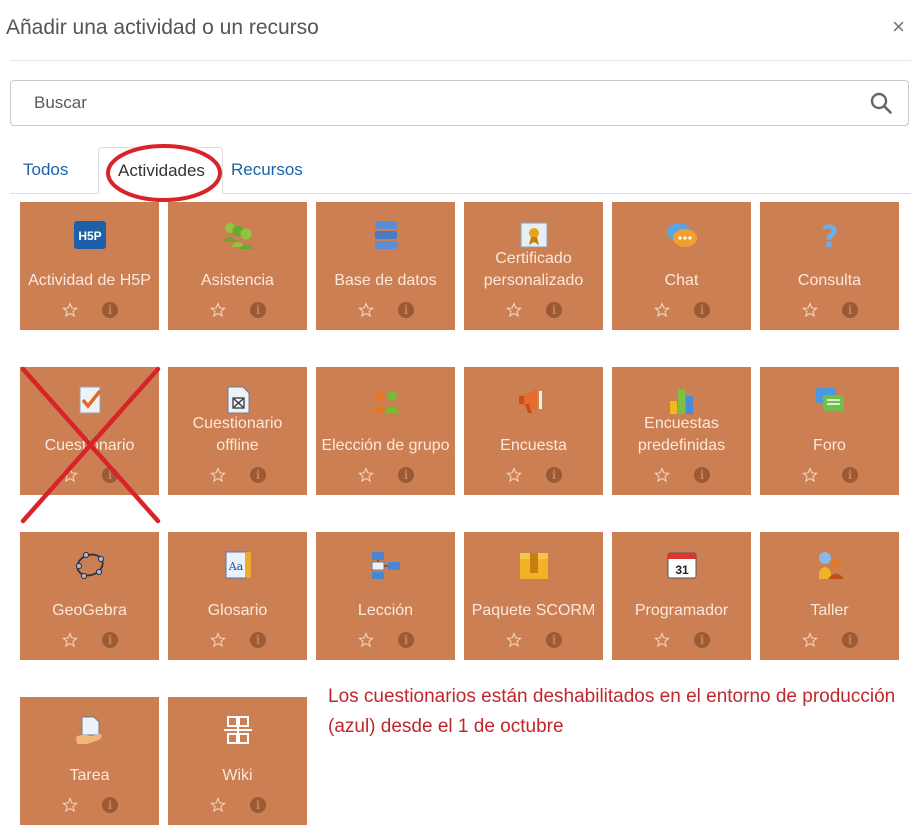 The height and width of the screenshot is (825, 911). I want to click on assignment-icon, so click(90, 730).